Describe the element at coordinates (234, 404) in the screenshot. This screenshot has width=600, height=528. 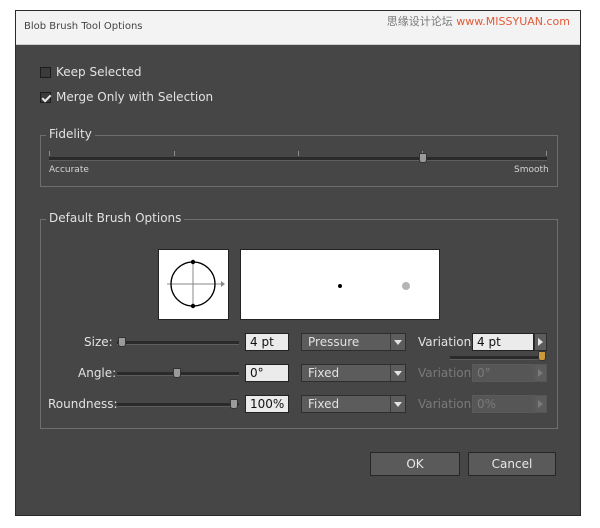
I see `roundness-slider-thumb` at that location.